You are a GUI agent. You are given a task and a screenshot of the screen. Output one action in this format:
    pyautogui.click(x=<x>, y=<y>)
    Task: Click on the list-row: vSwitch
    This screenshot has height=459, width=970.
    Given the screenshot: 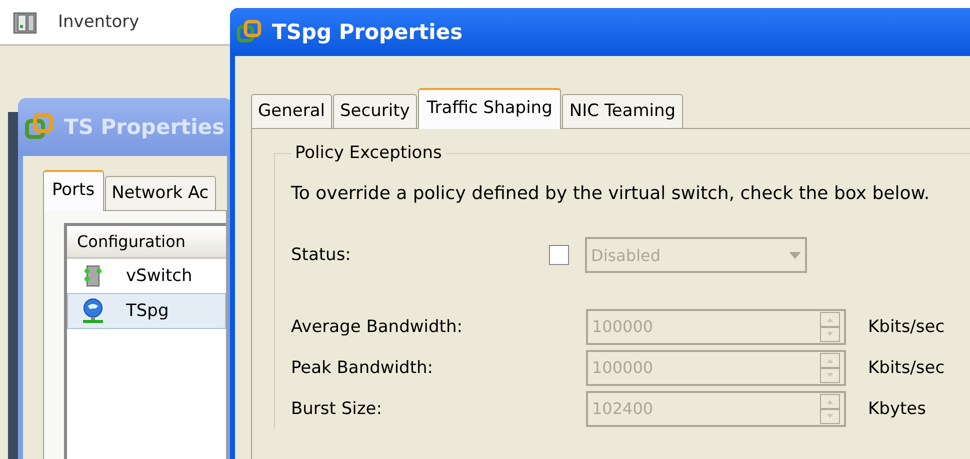 What is the action you would take?
    pyautogui.click(x=146, y=276)
    